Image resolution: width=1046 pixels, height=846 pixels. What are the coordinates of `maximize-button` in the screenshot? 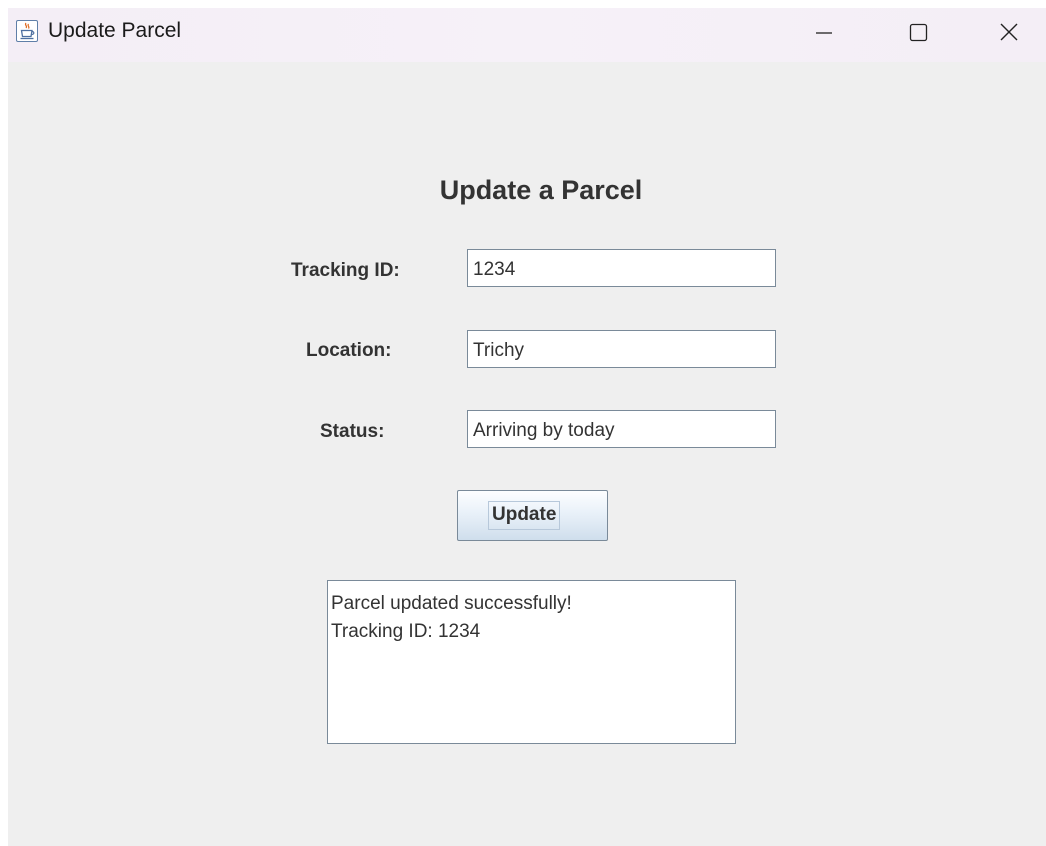 It's located at (920, 32).